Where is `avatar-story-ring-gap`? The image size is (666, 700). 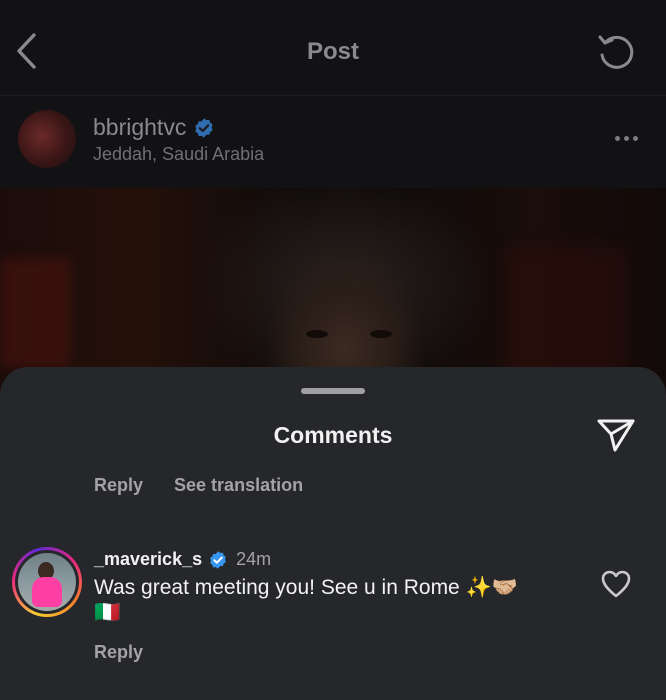 avatar-story-ring-gap is located at coordinates (47, 582).